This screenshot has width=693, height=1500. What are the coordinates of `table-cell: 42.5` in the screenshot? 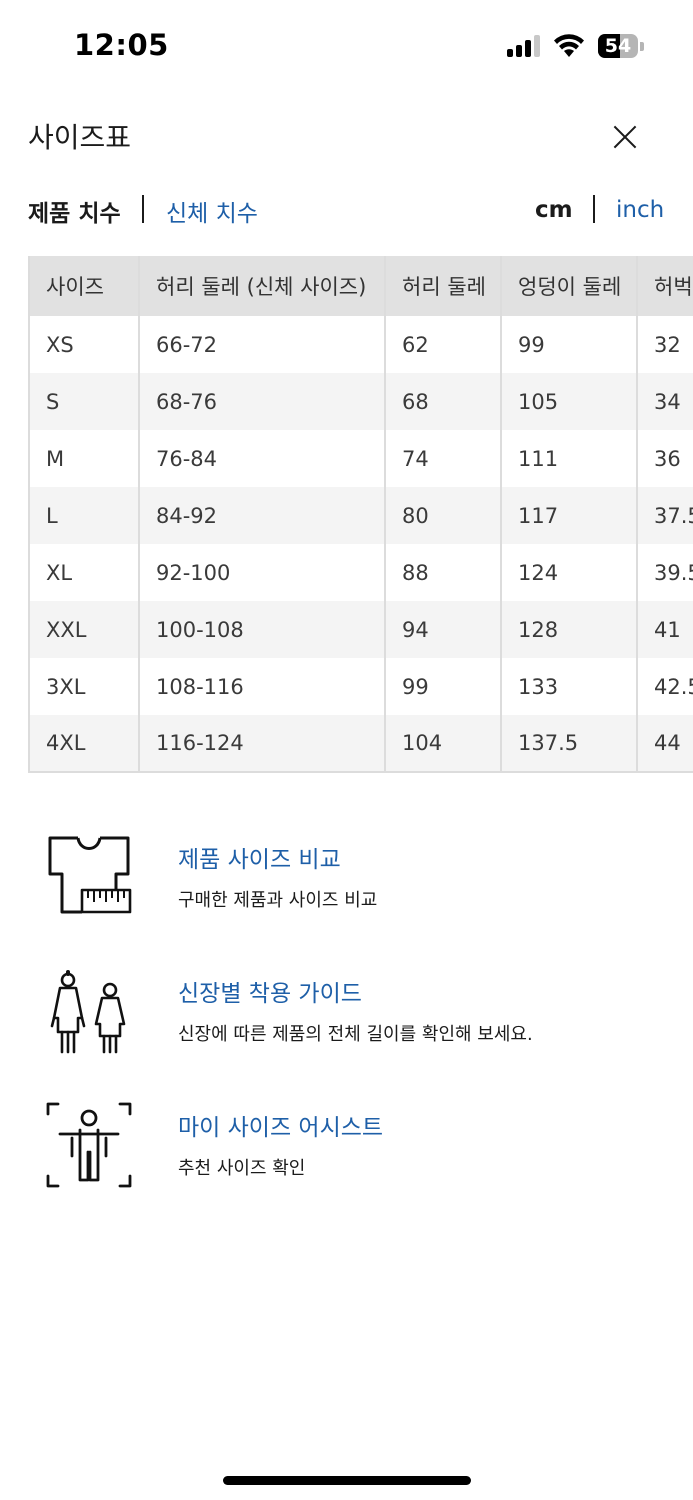 It's located at (665, 686).